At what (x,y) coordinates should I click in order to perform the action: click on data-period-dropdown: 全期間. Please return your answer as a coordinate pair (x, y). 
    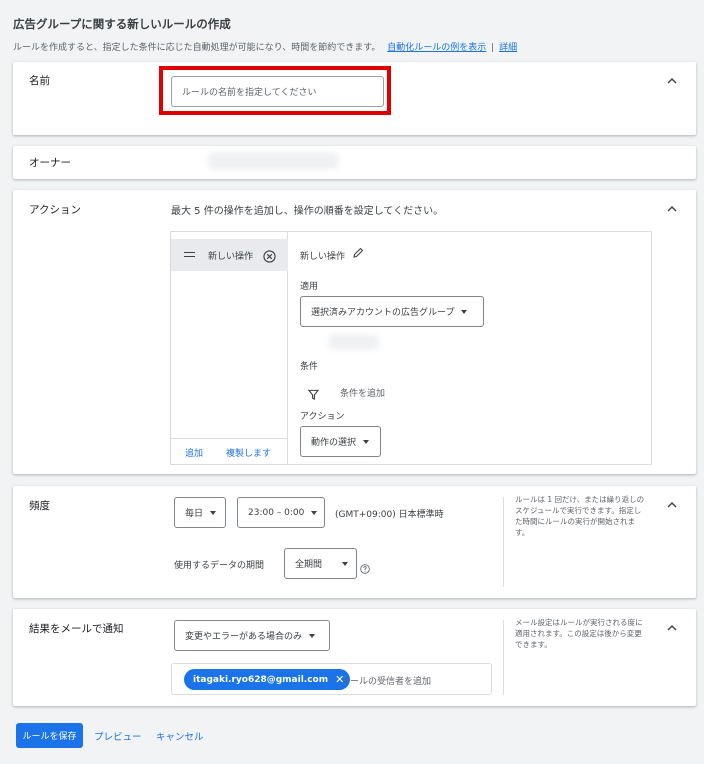
    Looking at the image, I should click on (320, 563).